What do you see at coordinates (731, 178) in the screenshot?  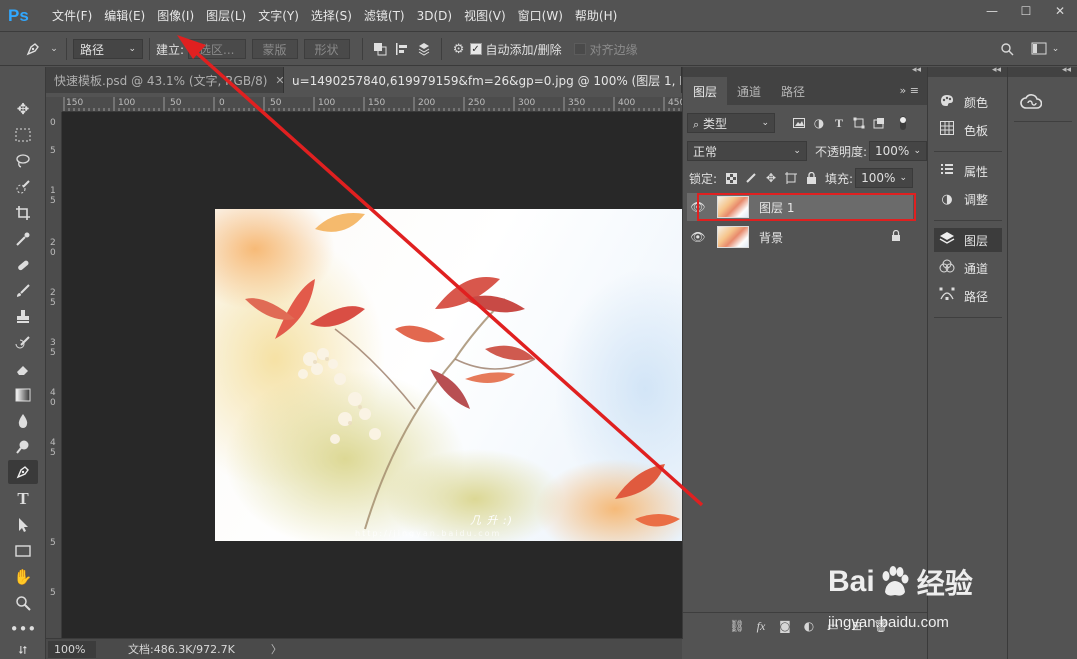 I see `lock-transparency-icon` at bounding box center [731, 178].